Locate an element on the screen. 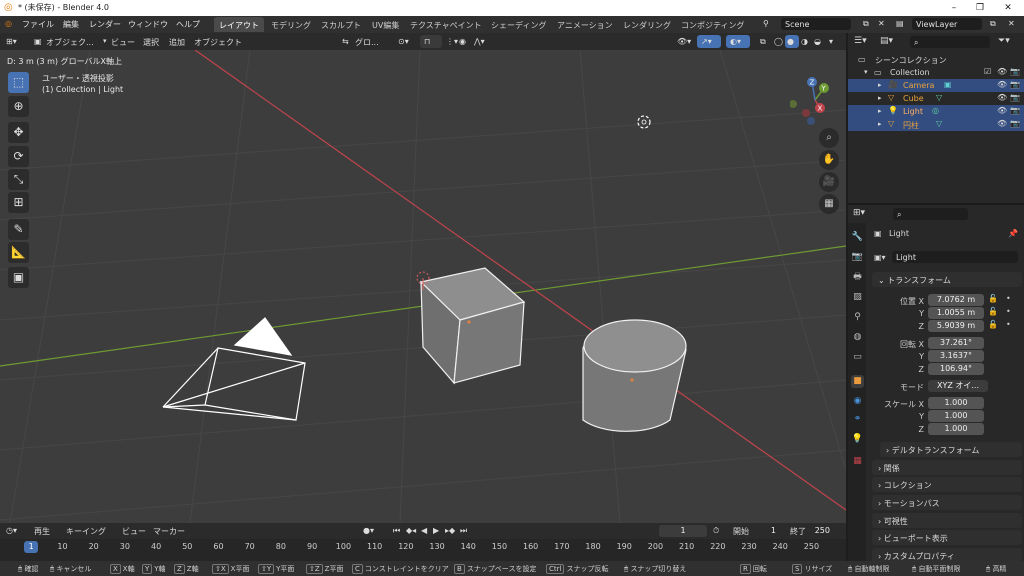 The image size is (1024, 576). output-tab-icon: 🖶 is located at coordinates (857, 277).